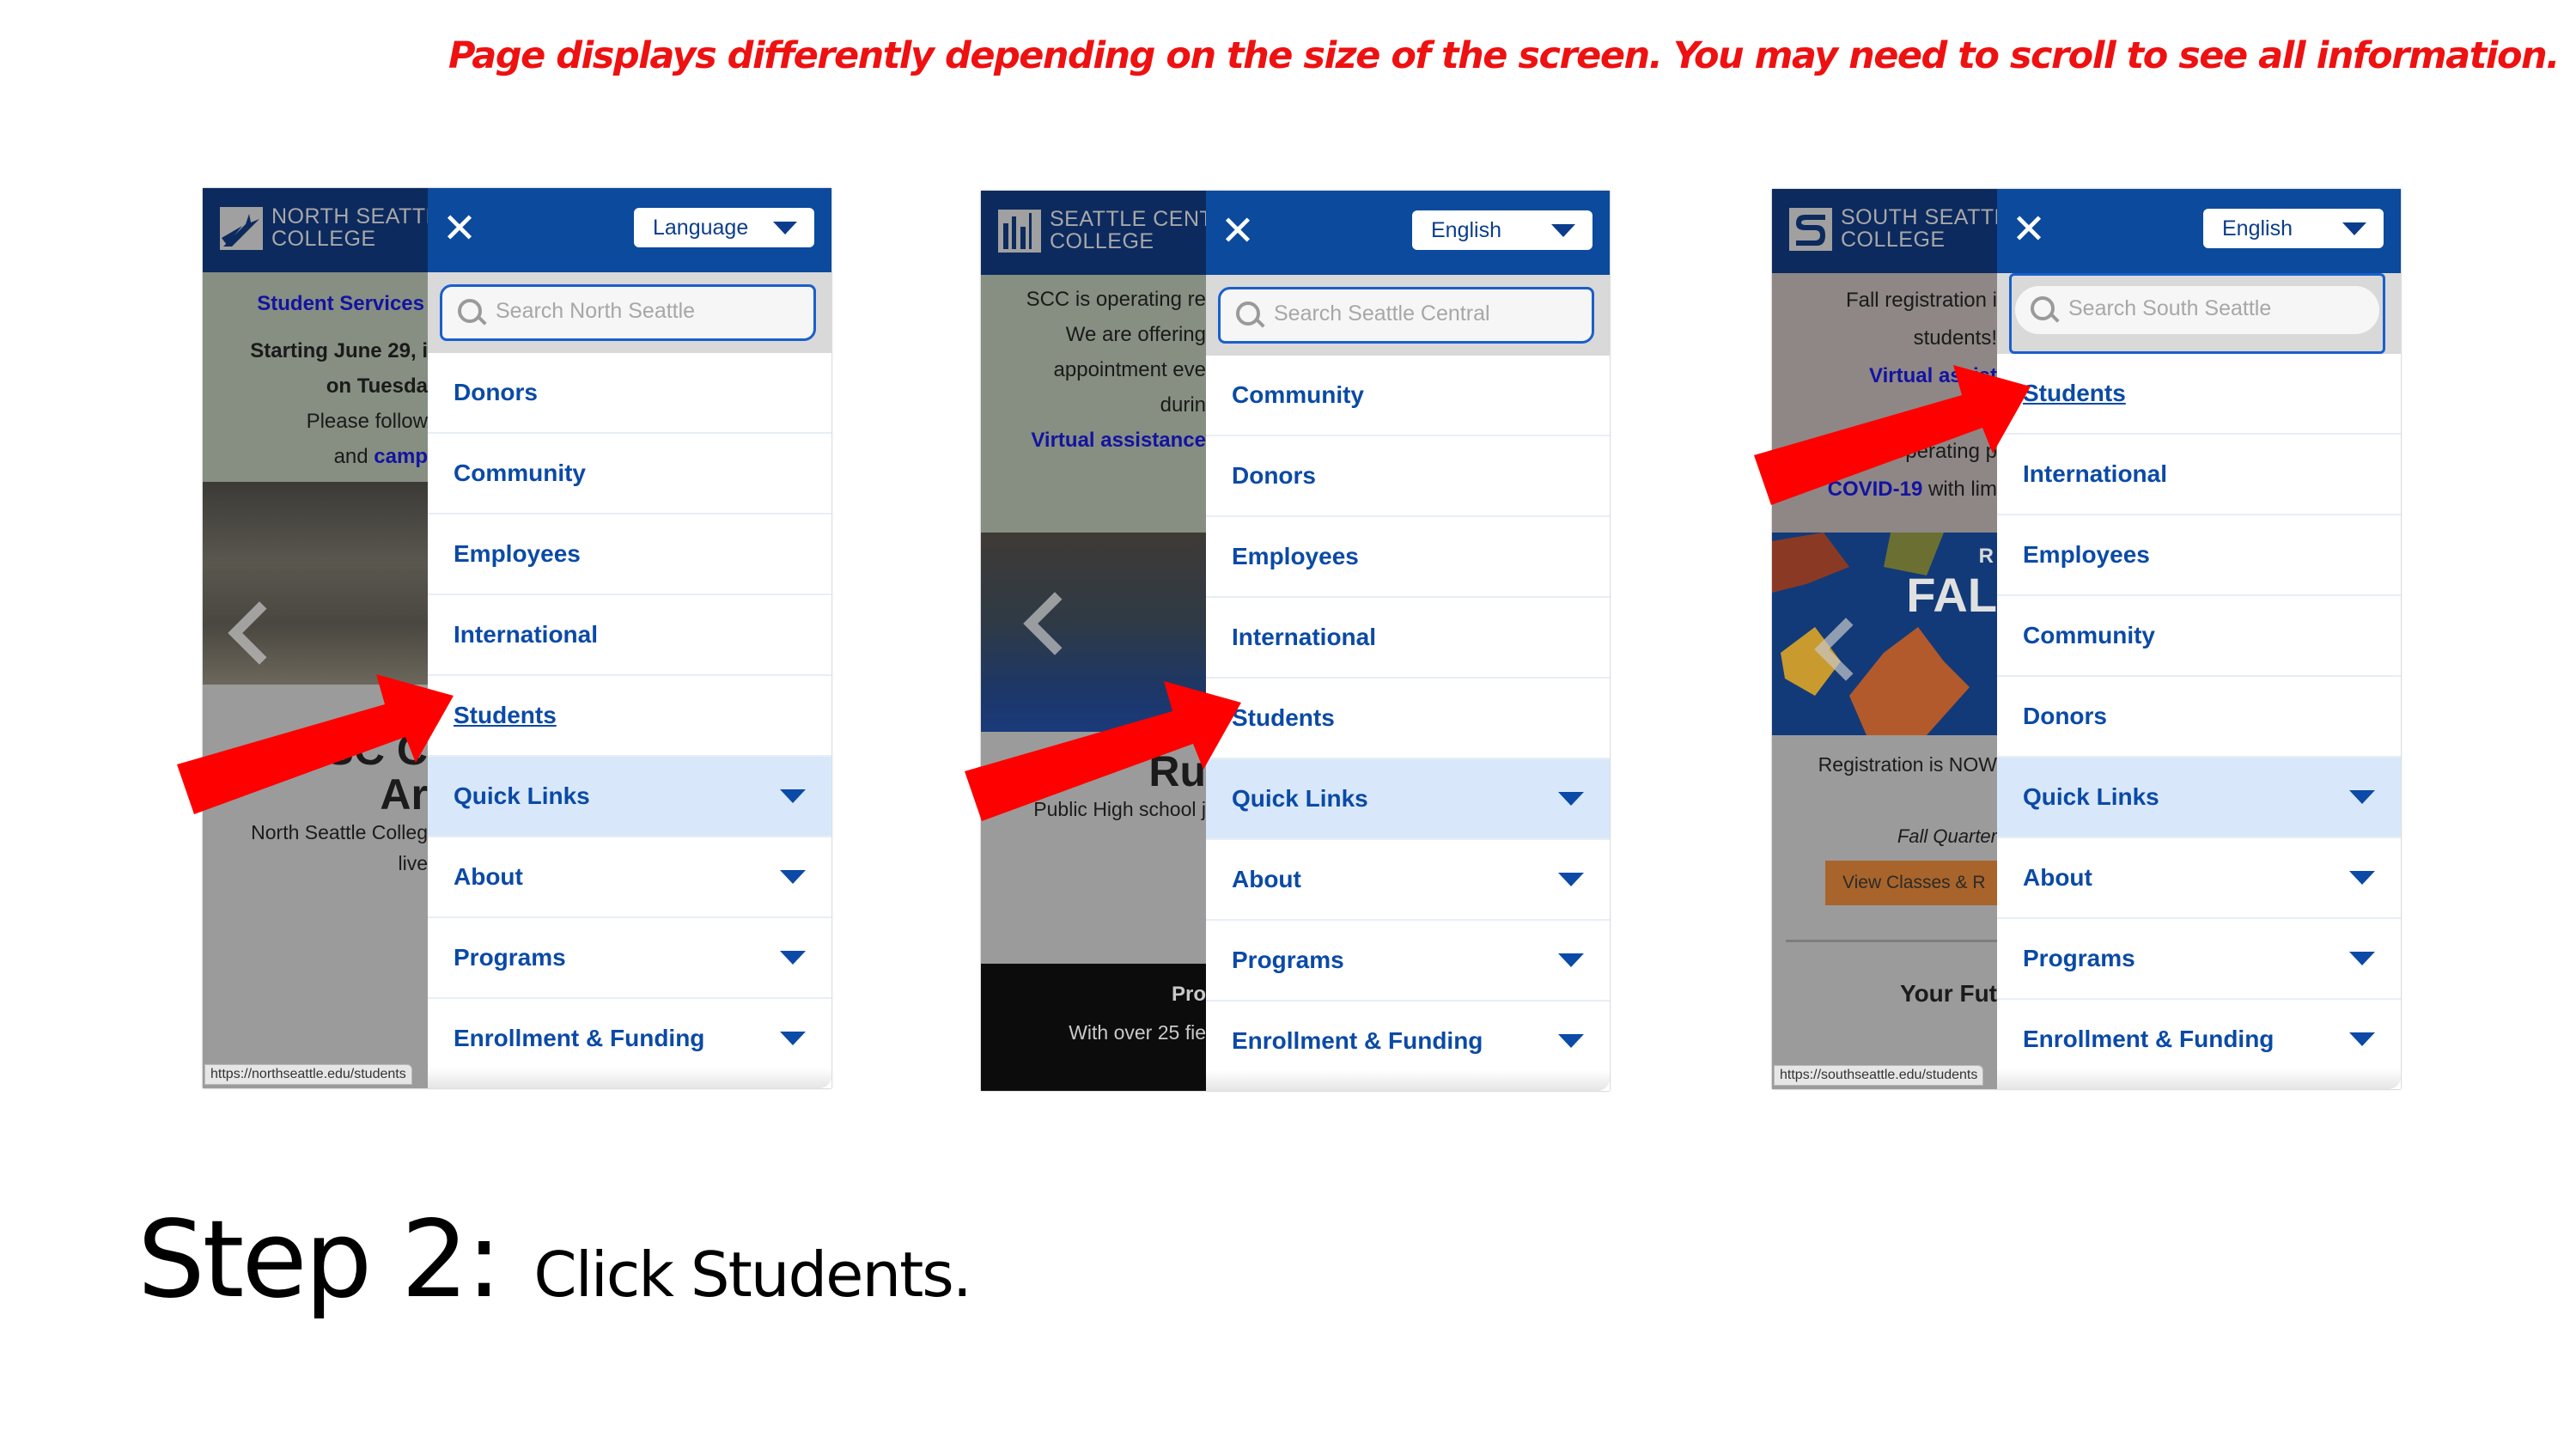 The image size is (2576, 1449). I want to click on search-area: Search South Seattle, so click(2199, 313).